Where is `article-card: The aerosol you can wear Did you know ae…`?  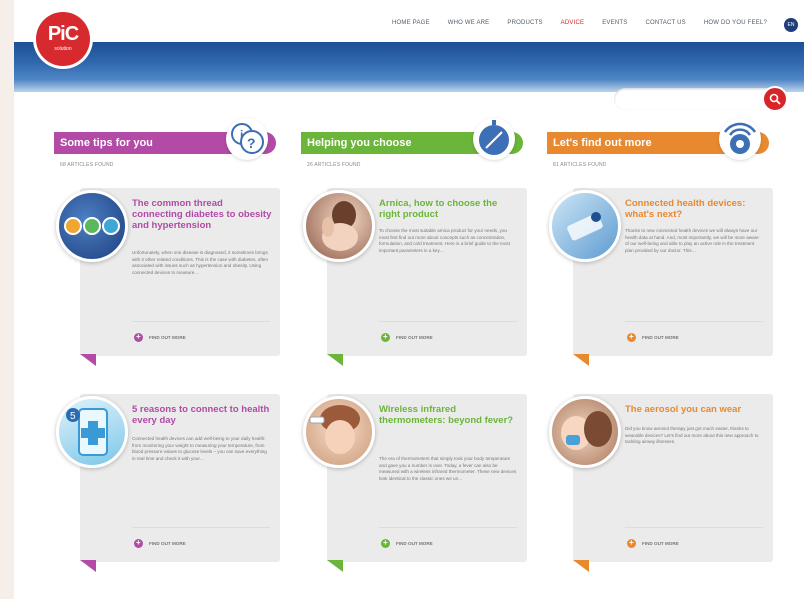 article-card: The aerosol you can wear Did you know ae… is located at coordinates (661, 483).